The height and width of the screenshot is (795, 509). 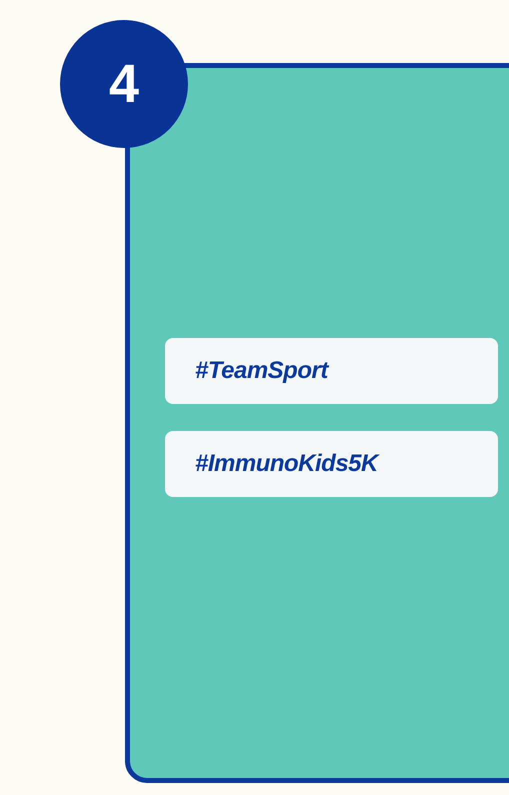 I want to click on hashtag-label: #TeamSport, so click(x=331, y=371).